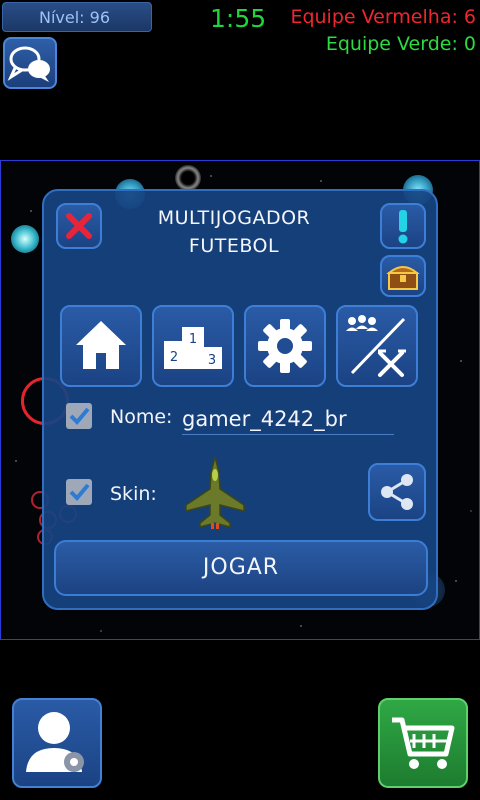 This screenshot has width=480, height=800. What do you see at coordinates (193, 339) in the screenshot?
I see `svg-text: 1` at bounding box center [193, 339].